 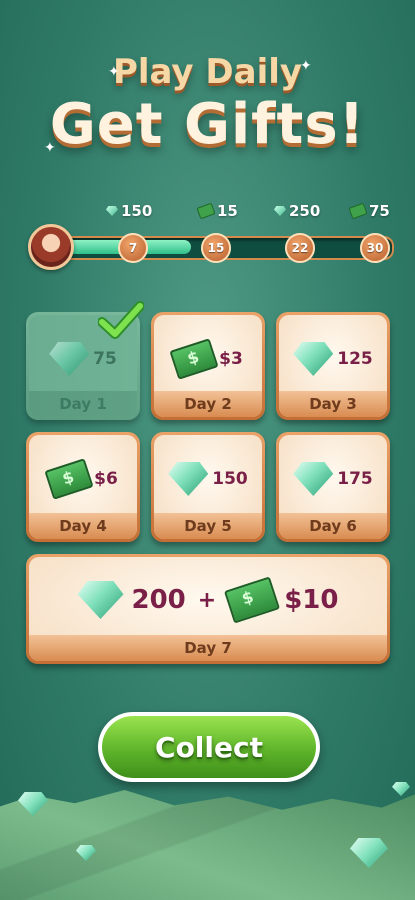 I want to click on day-card-3: 125 Day 3, so click(x=333, y=366).